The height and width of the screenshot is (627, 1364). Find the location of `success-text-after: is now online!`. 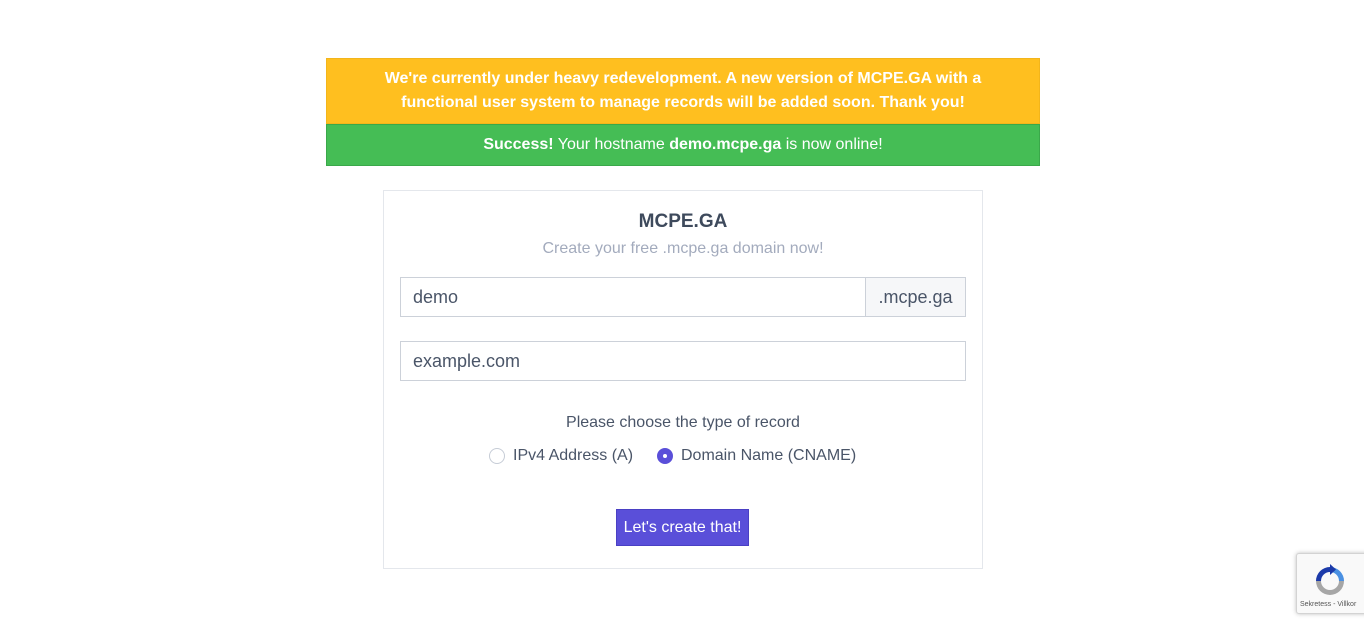

success-text-after: is now online! is located at coordinates (834, 144).